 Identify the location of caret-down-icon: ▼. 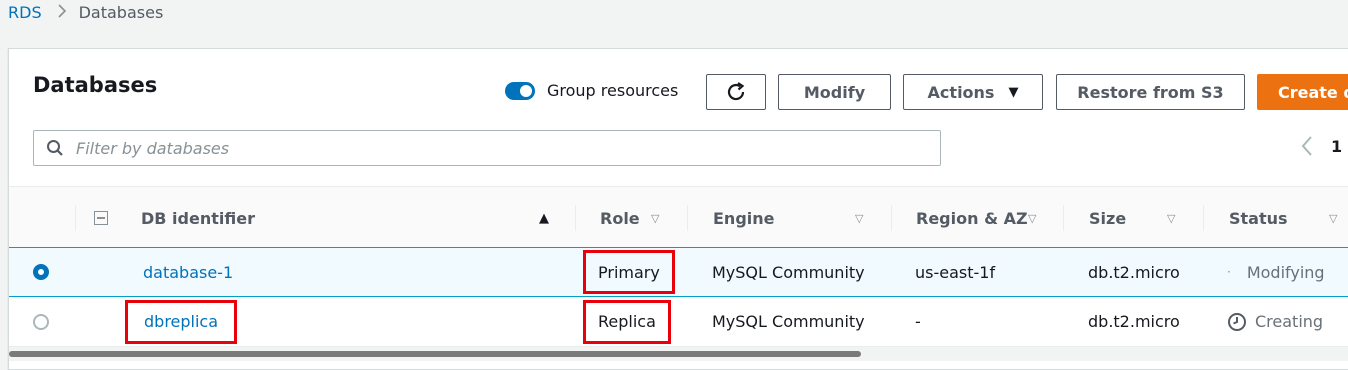
(1013, 92).